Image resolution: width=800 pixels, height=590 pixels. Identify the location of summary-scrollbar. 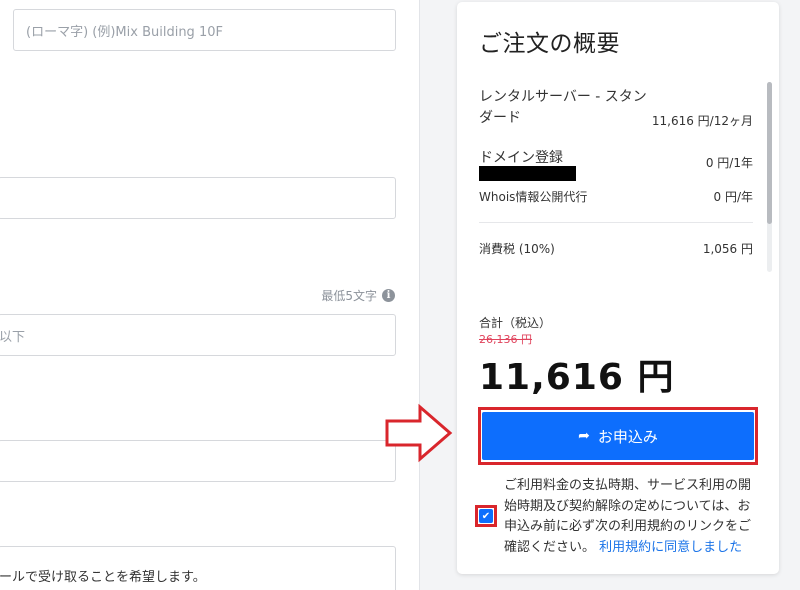
(769, 177).